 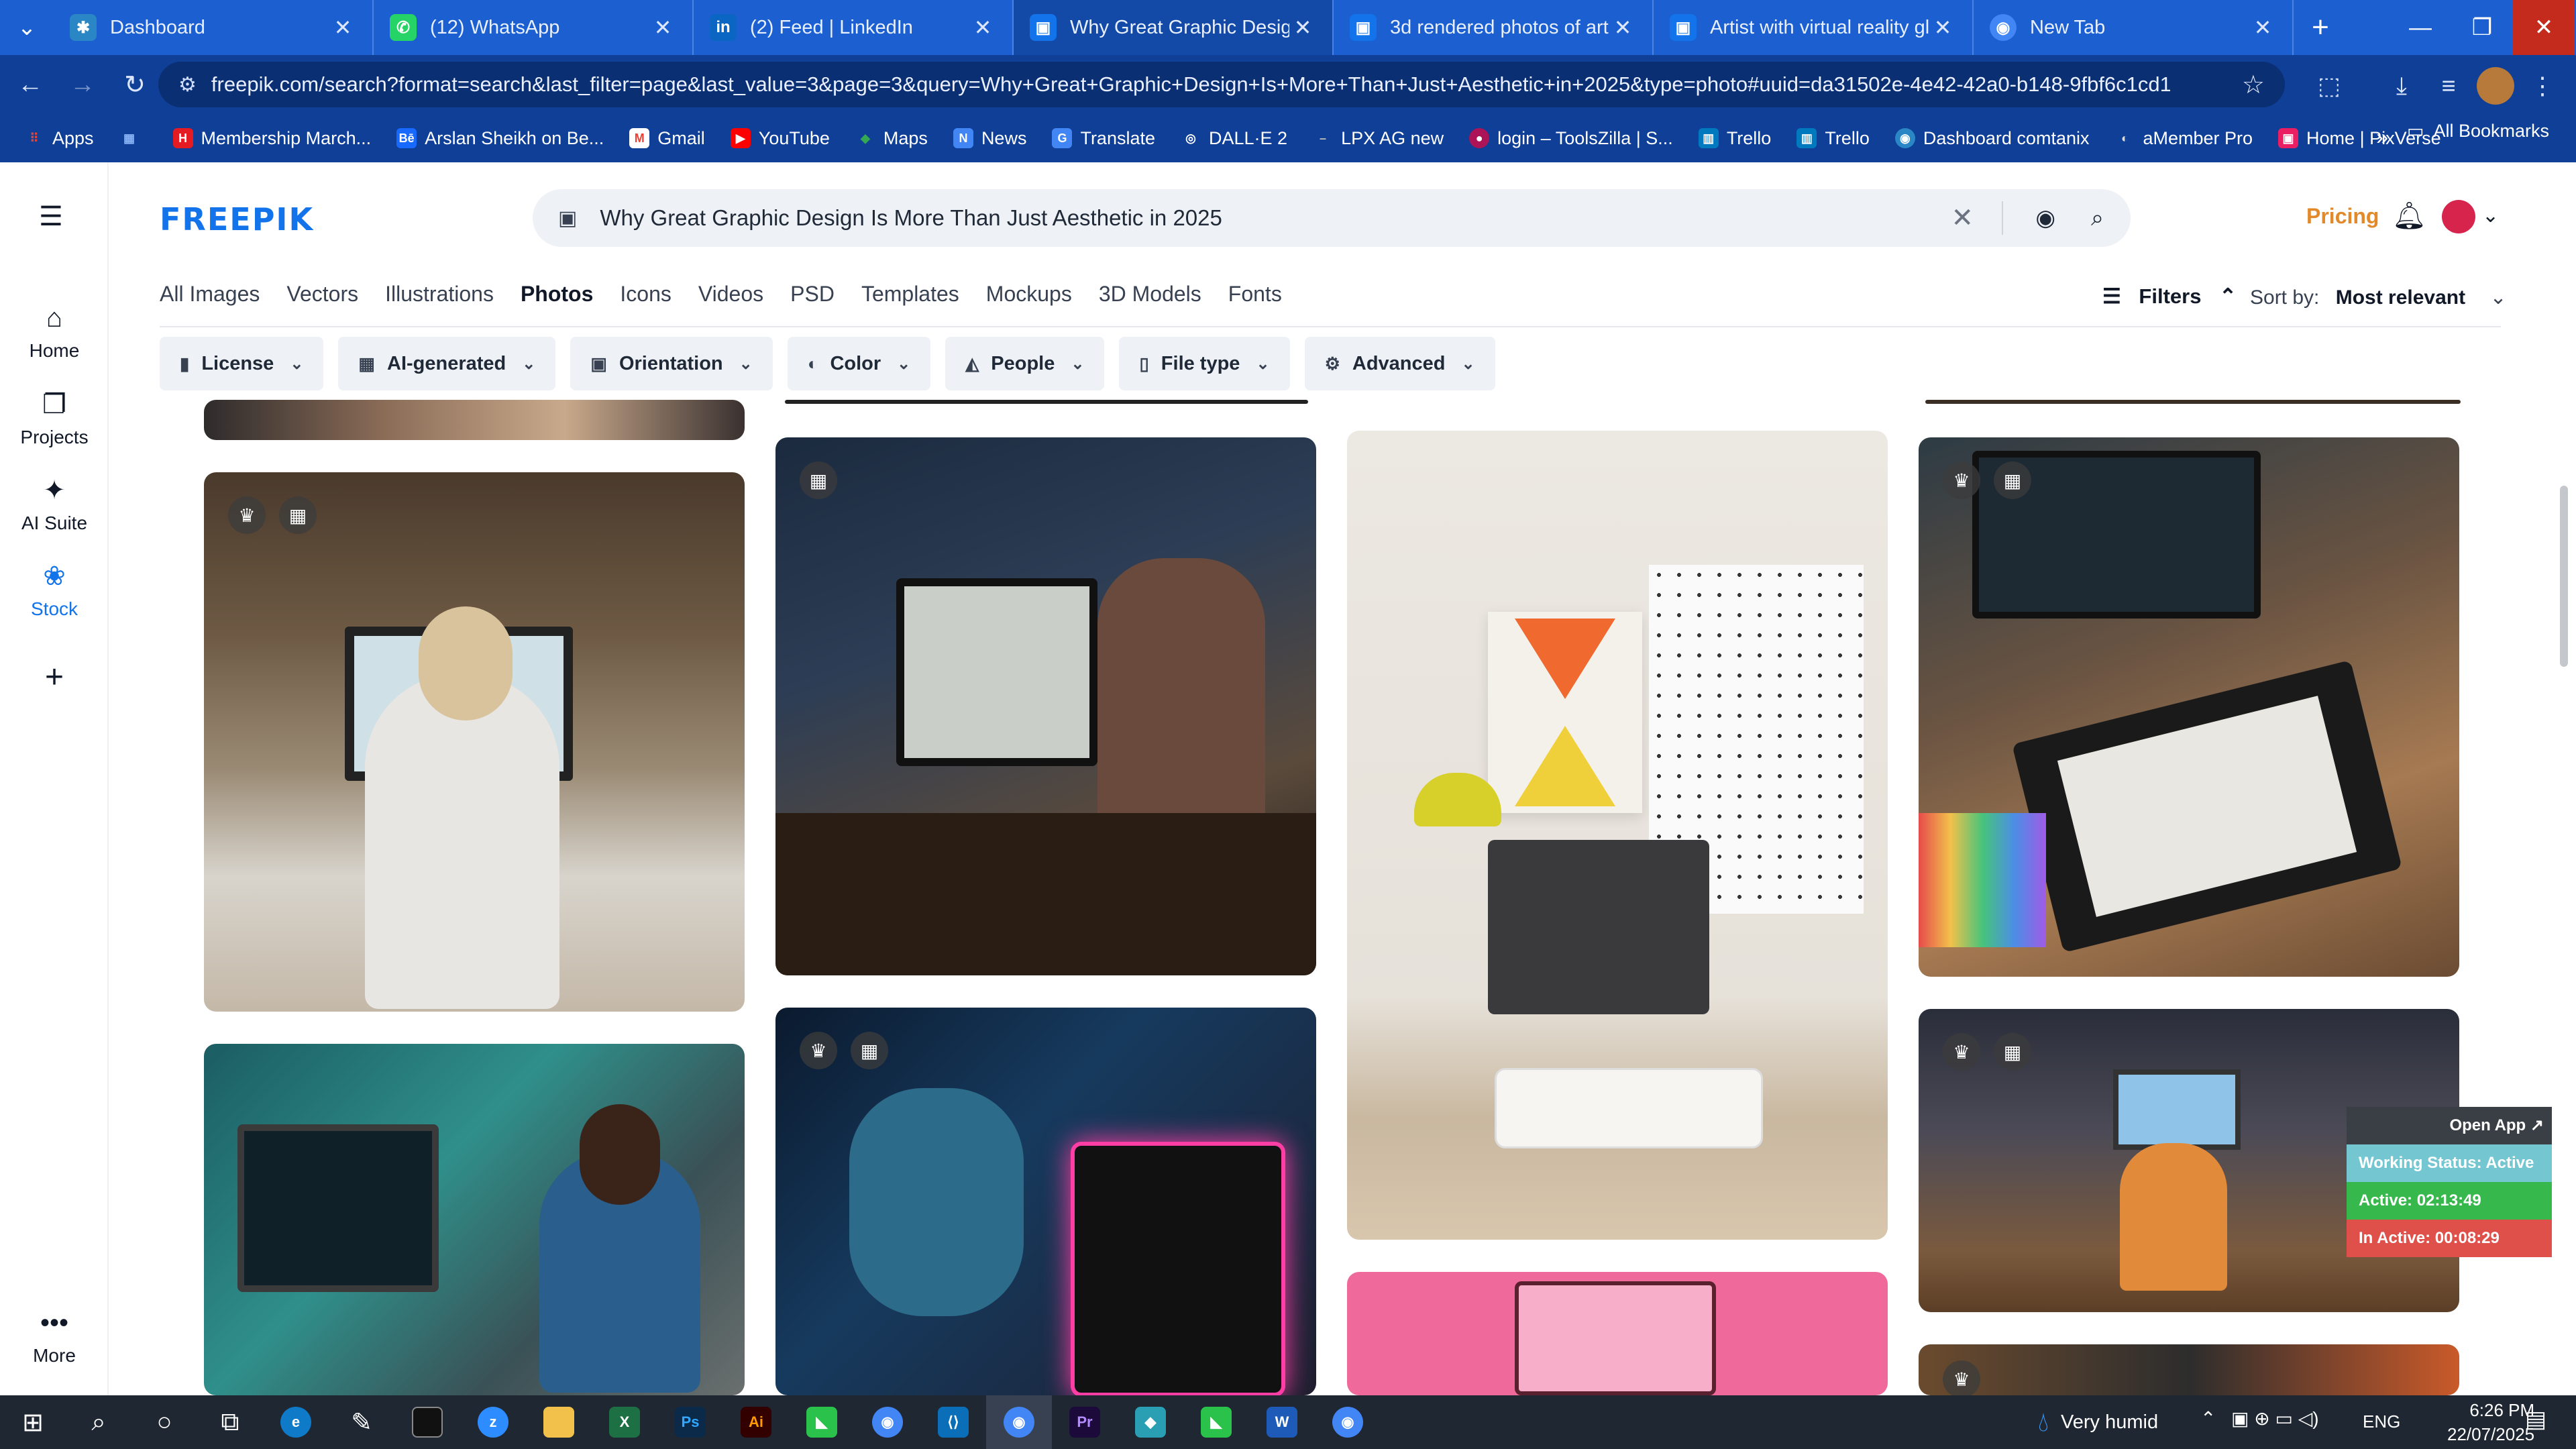 I want to click on bookmark-item: ◐ aMember Pro, so click(x=2183, y=138).